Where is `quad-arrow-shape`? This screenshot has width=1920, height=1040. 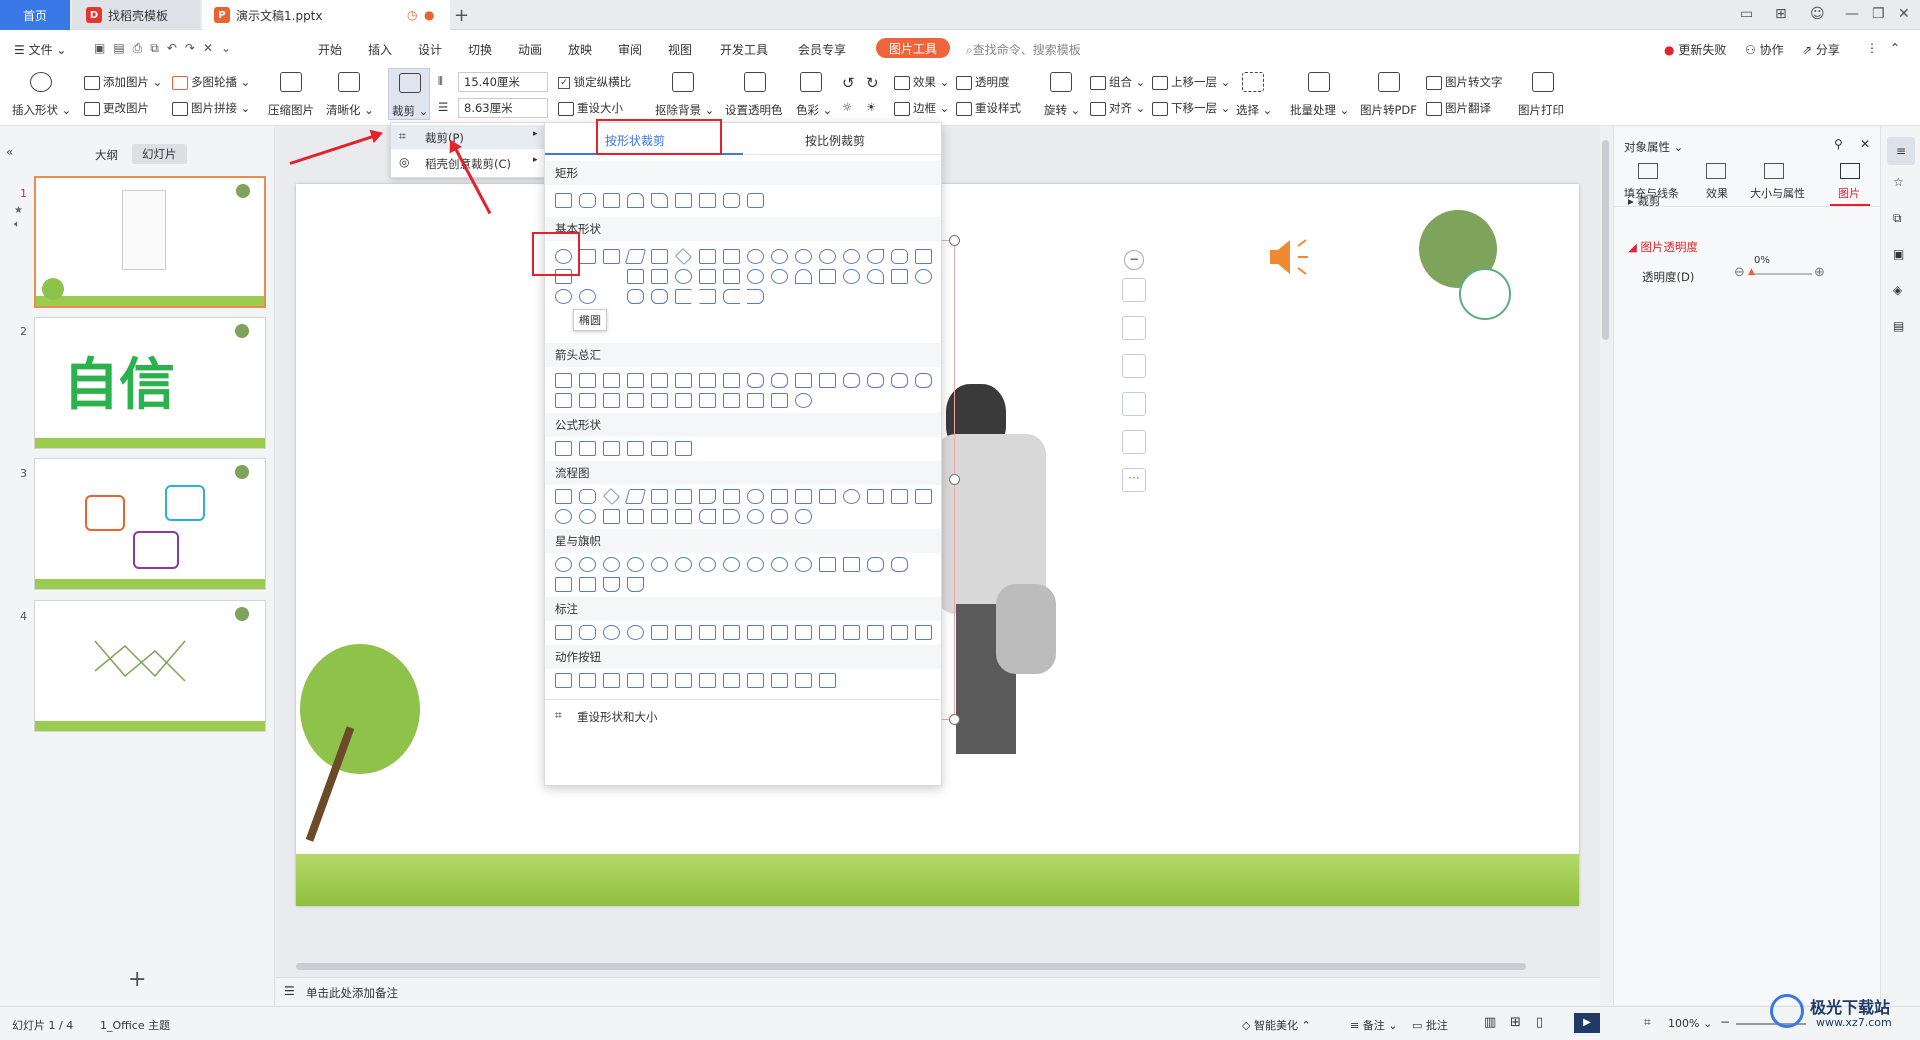 quad-arrow-shape is located at coordinates (707, 380).